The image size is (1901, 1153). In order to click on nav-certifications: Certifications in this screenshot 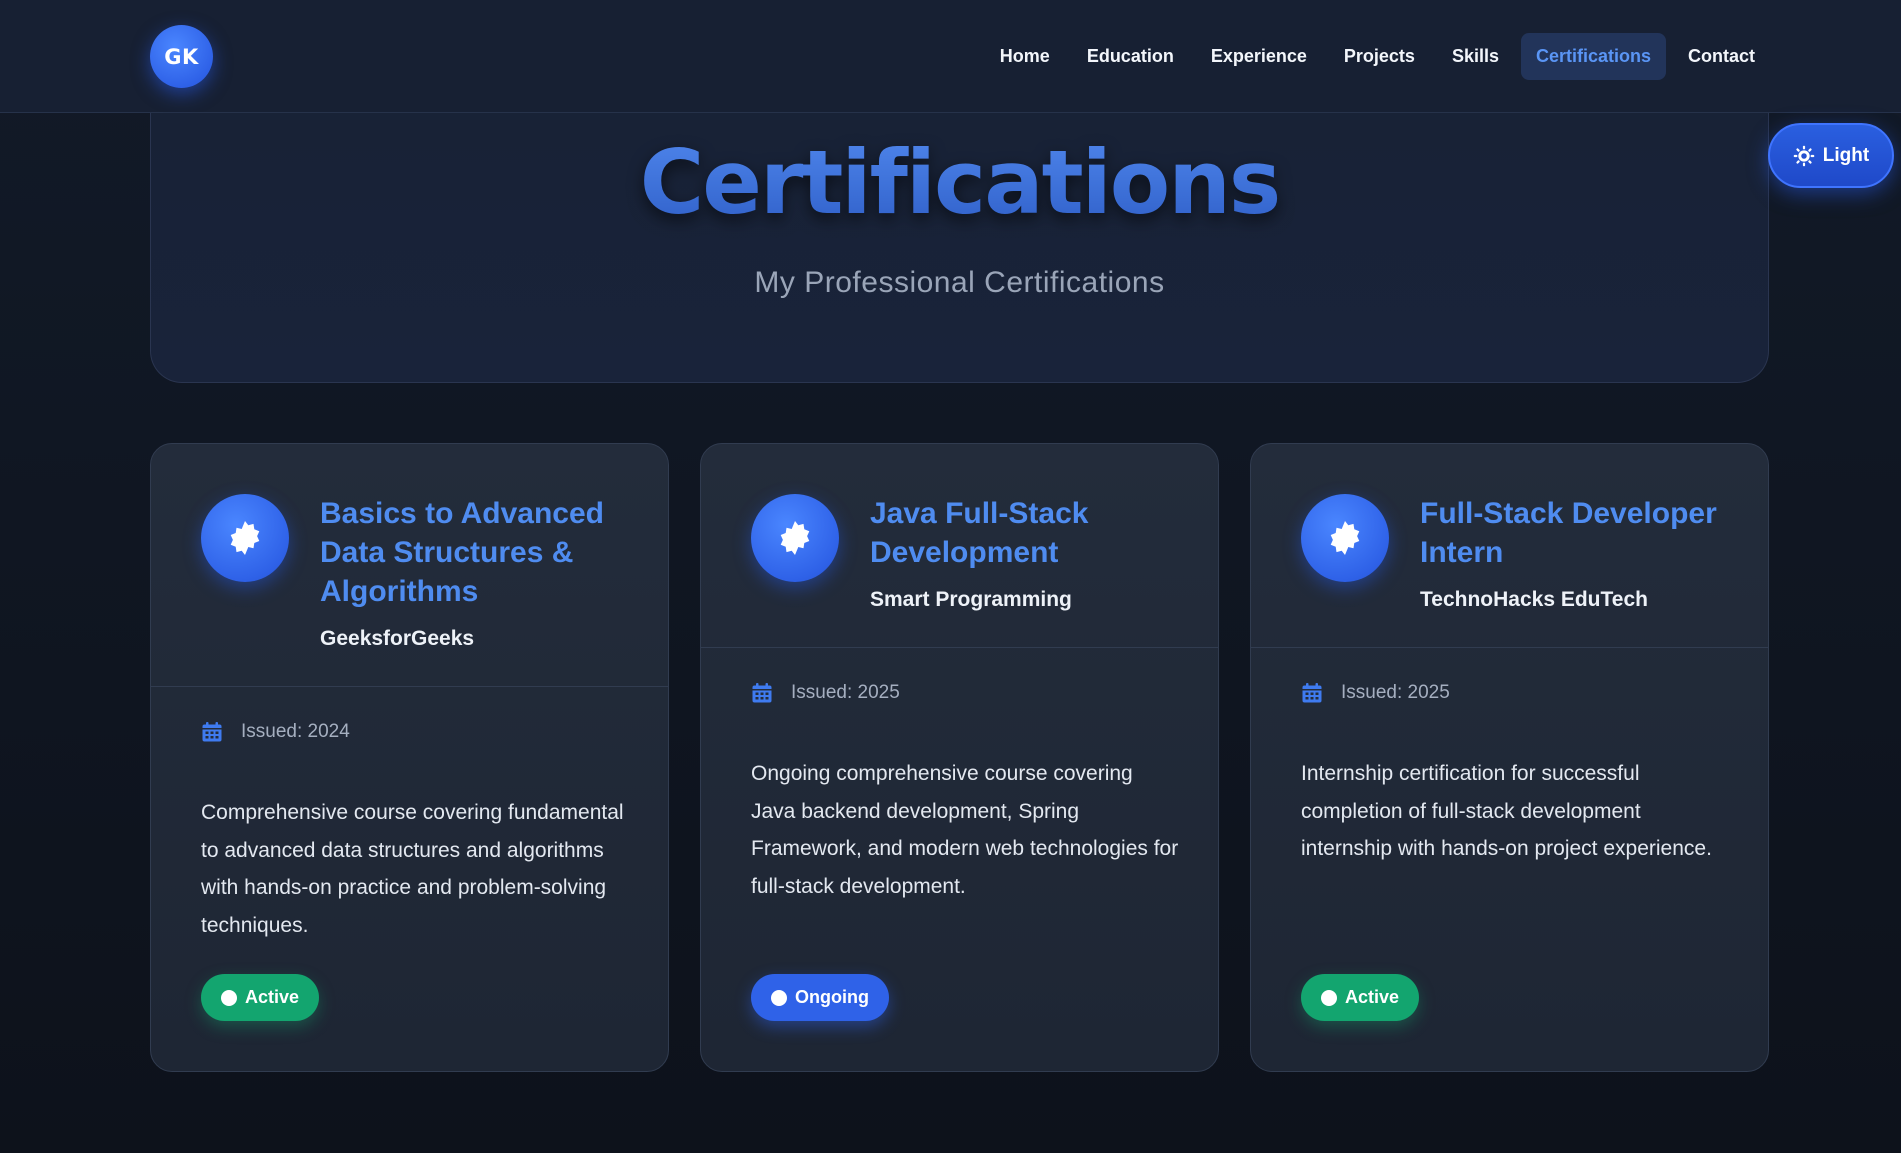, I will do `click(1593, 56)`.